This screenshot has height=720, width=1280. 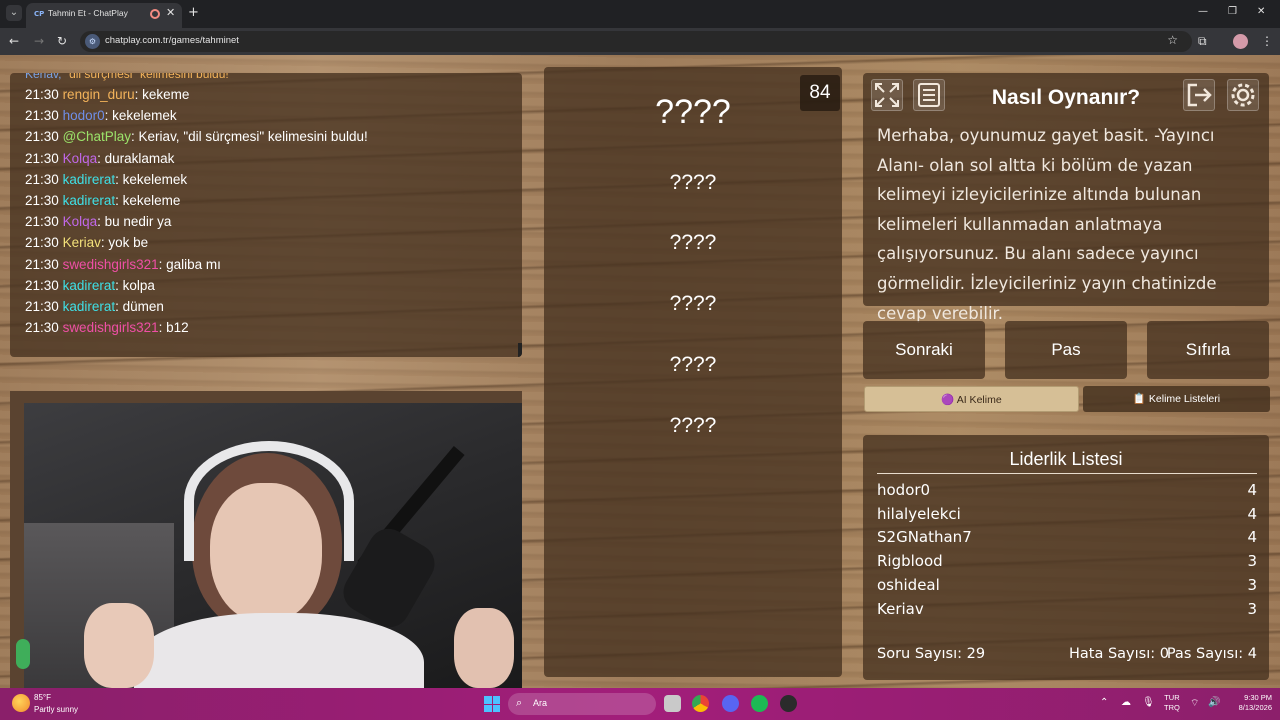 What do you see at coordinates (900, 608) in the screenshot?
I see `leaderboard-name: Keriav` at bounding box center [900, 608].